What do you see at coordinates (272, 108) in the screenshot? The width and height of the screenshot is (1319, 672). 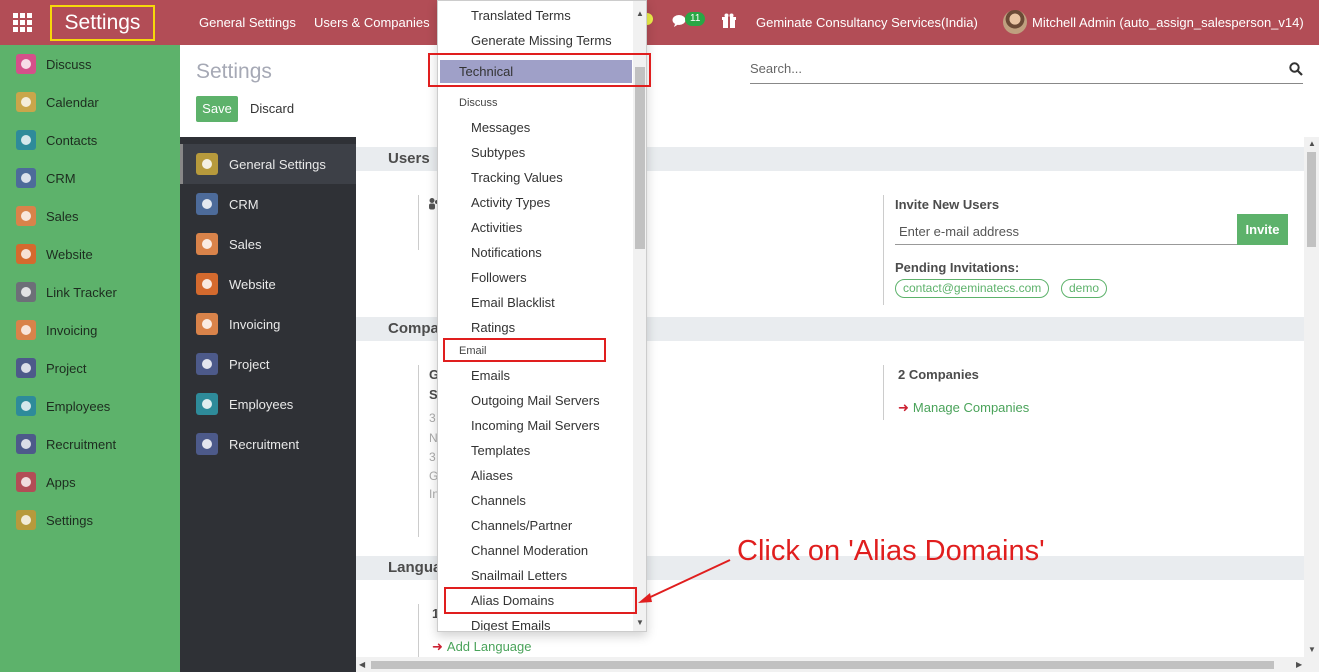 I see `discard-button: Discard` at bounding box center [272, 108].